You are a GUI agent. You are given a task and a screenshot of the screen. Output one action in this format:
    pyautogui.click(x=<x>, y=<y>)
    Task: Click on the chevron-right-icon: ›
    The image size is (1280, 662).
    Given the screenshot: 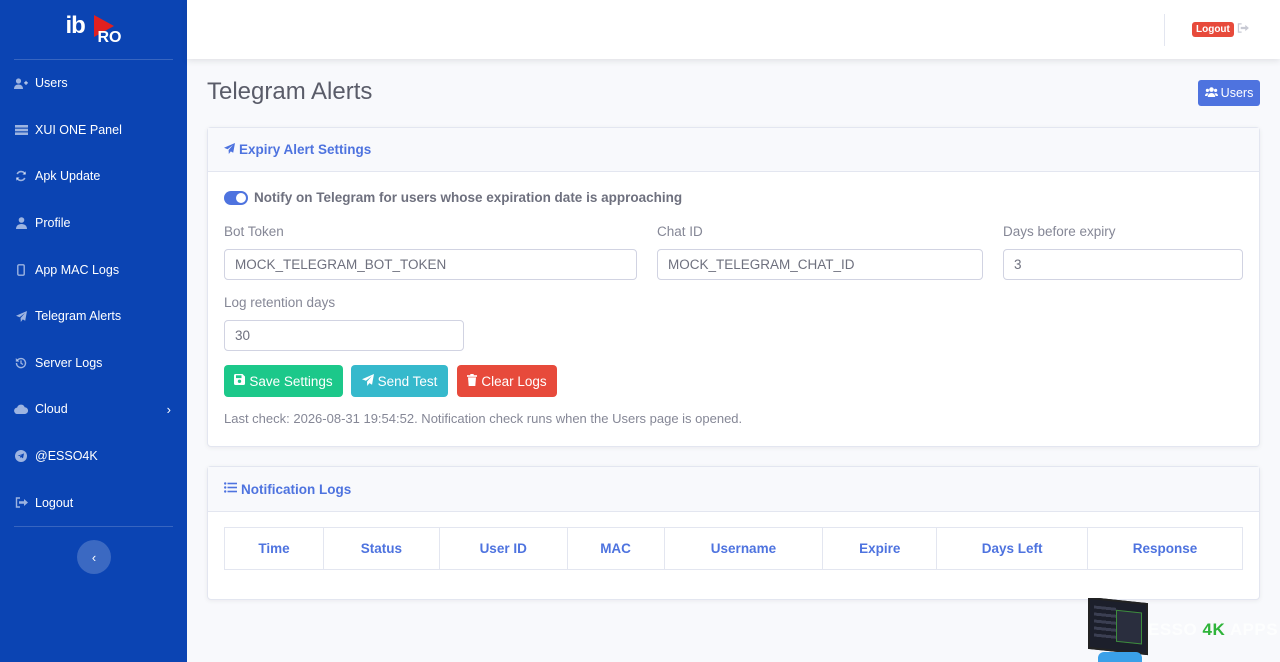 What is the action you would take?
    pyautogui.click(x=168, y=409)
    